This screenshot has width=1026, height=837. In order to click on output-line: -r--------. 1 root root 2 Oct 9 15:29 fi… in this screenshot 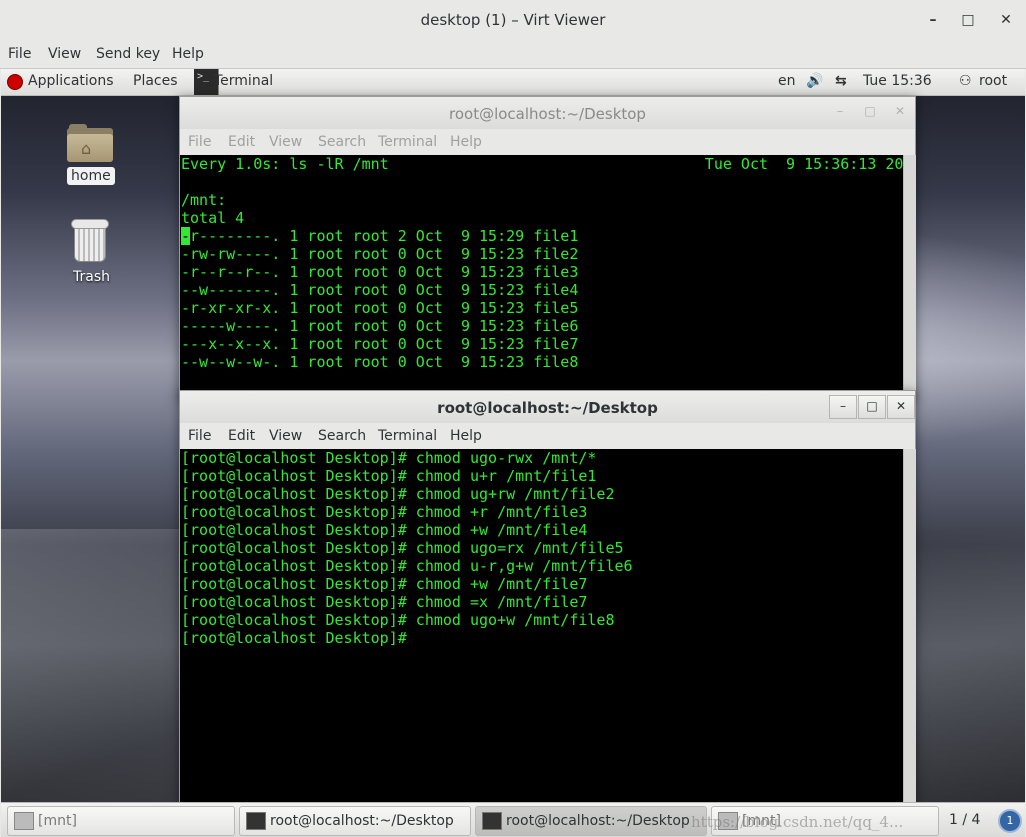, I will do `click(541, 236)`.